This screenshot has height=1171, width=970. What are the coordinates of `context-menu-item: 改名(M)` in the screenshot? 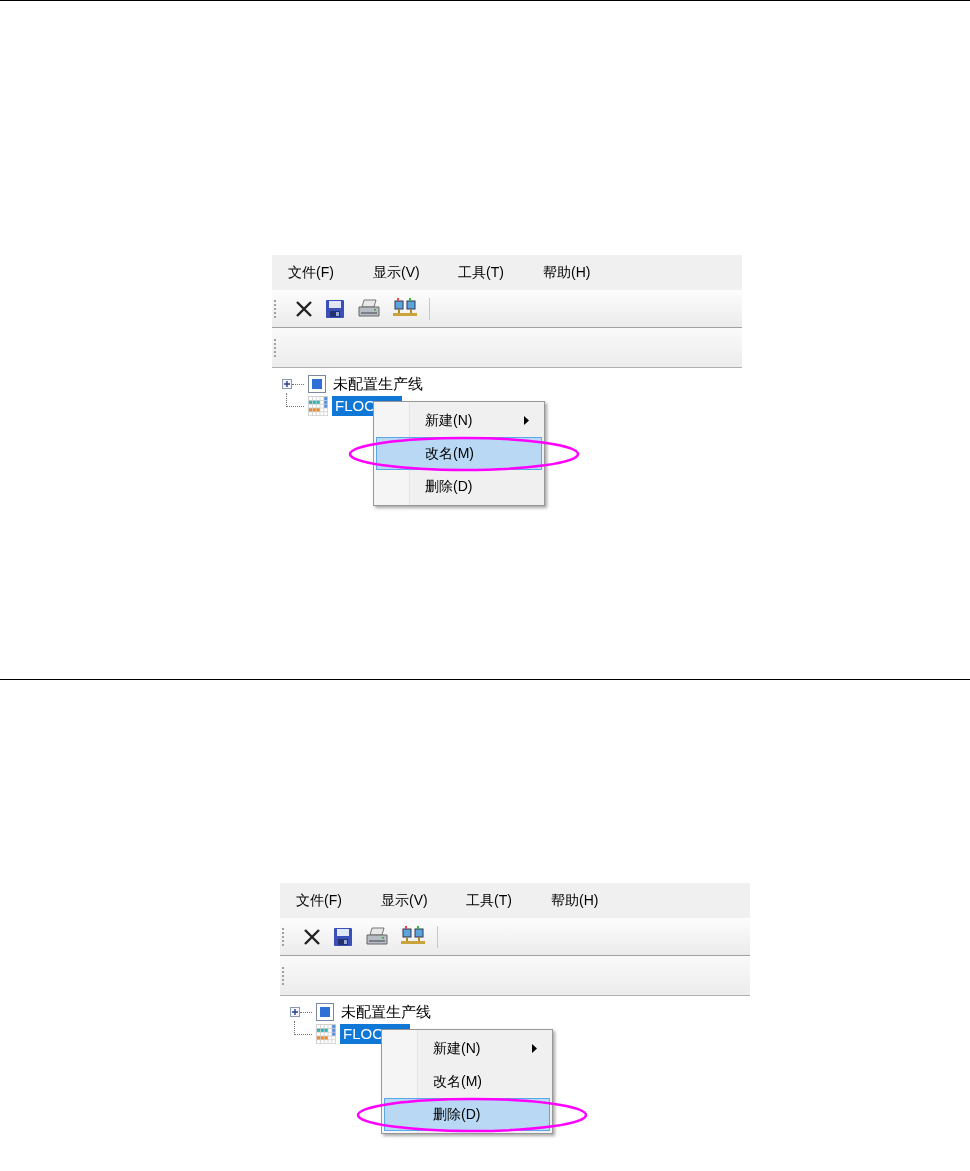 It's located at (467, 1081).